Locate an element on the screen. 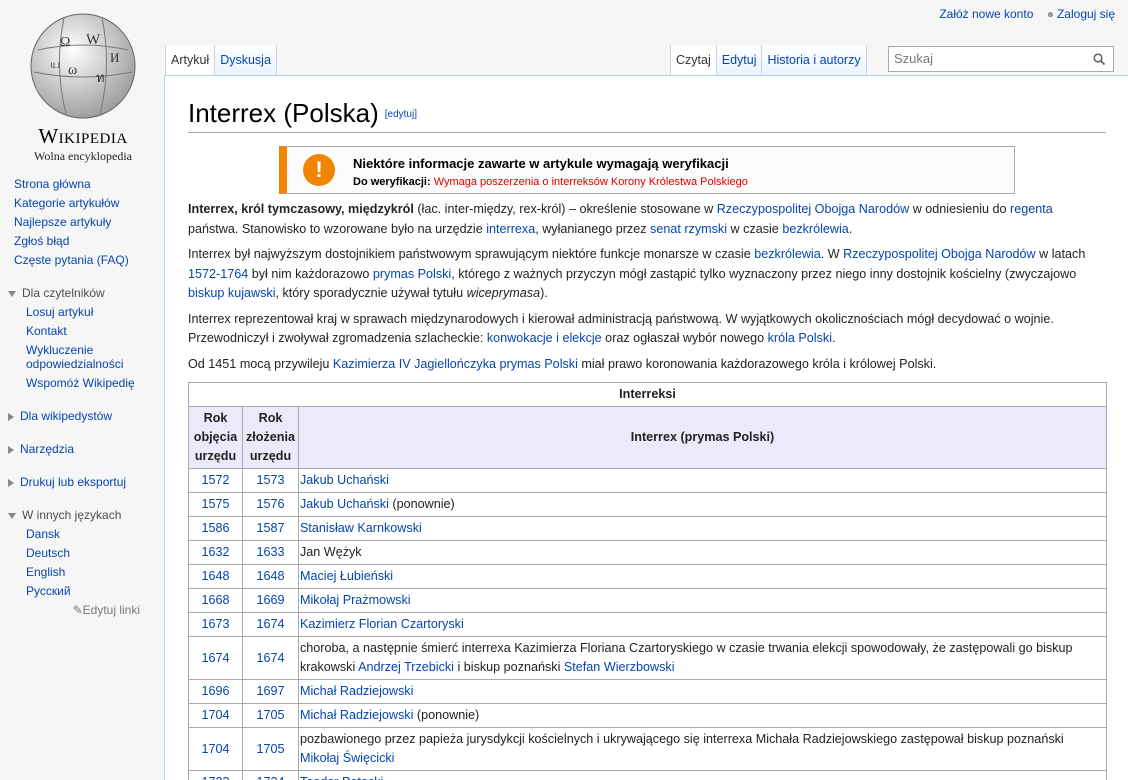 The image size is (1128, 780). table-row: 1586 1587 Stanisław Karnkowski is located at coordinates (647, 529).